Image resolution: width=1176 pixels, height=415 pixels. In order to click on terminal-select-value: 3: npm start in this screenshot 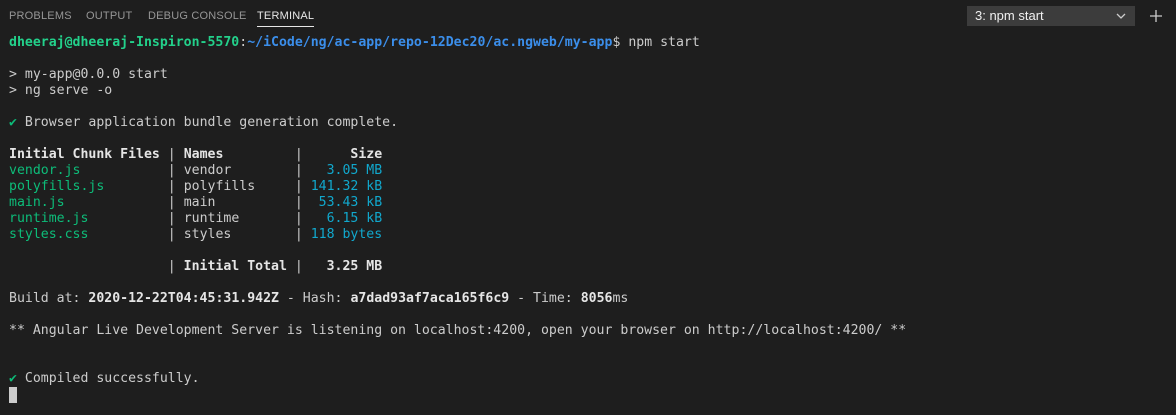, I will do `click(1009, 15)`.